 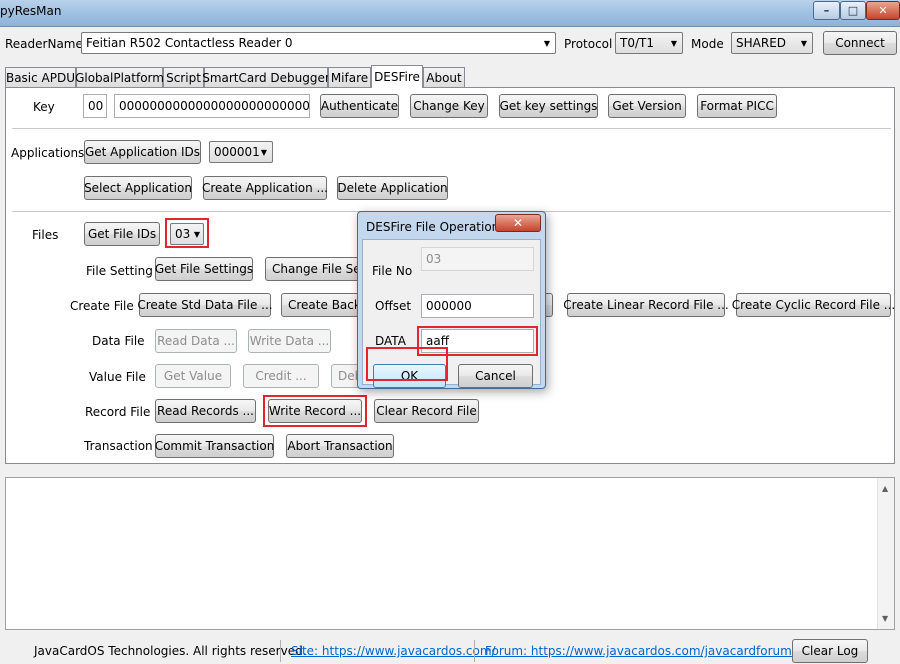 I want to click on reader-select: Feitian R502 Contactless Reader 0 ▼, so click(x=318, y=43).